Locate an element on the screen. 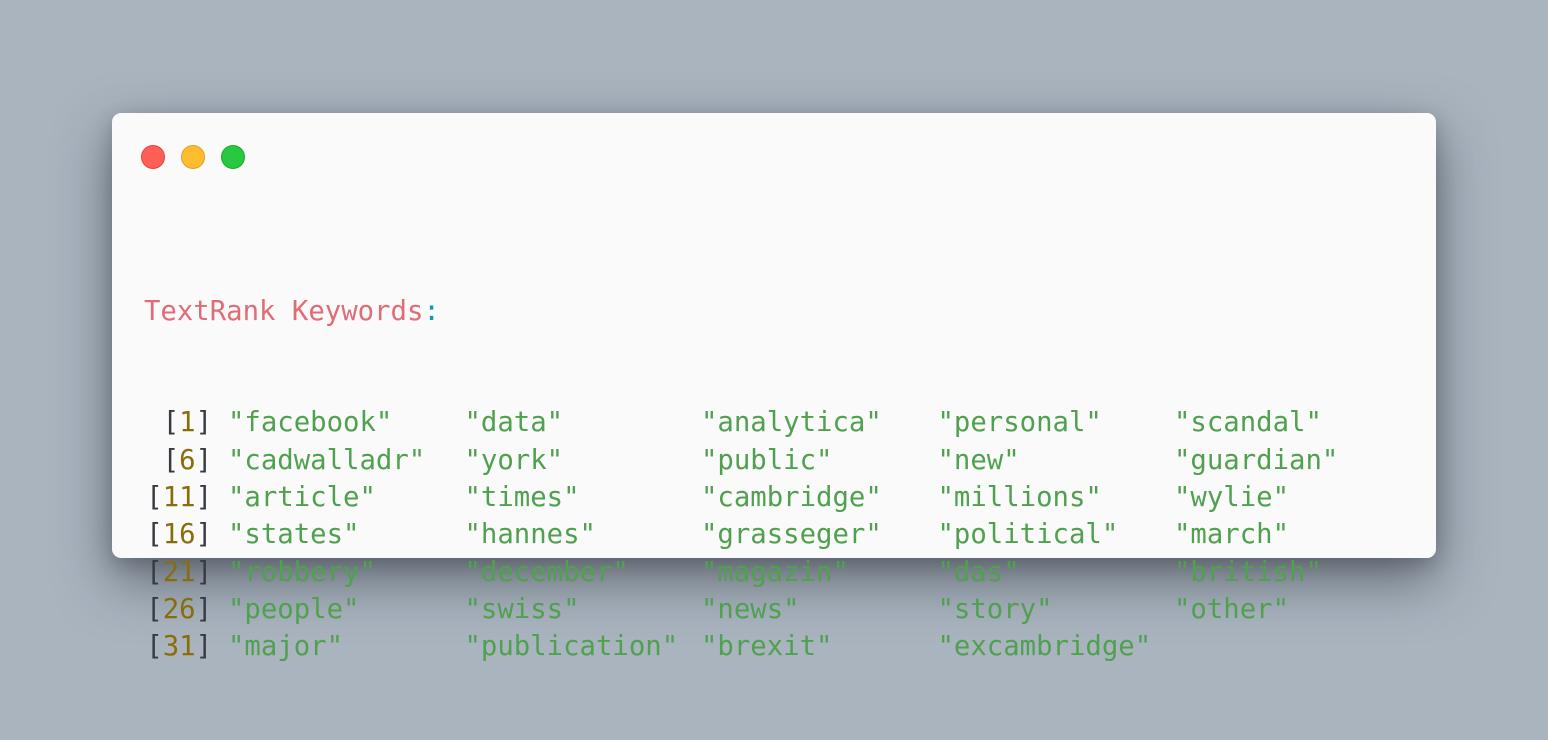  keyword: "december" is located at coordinates (546, 572).